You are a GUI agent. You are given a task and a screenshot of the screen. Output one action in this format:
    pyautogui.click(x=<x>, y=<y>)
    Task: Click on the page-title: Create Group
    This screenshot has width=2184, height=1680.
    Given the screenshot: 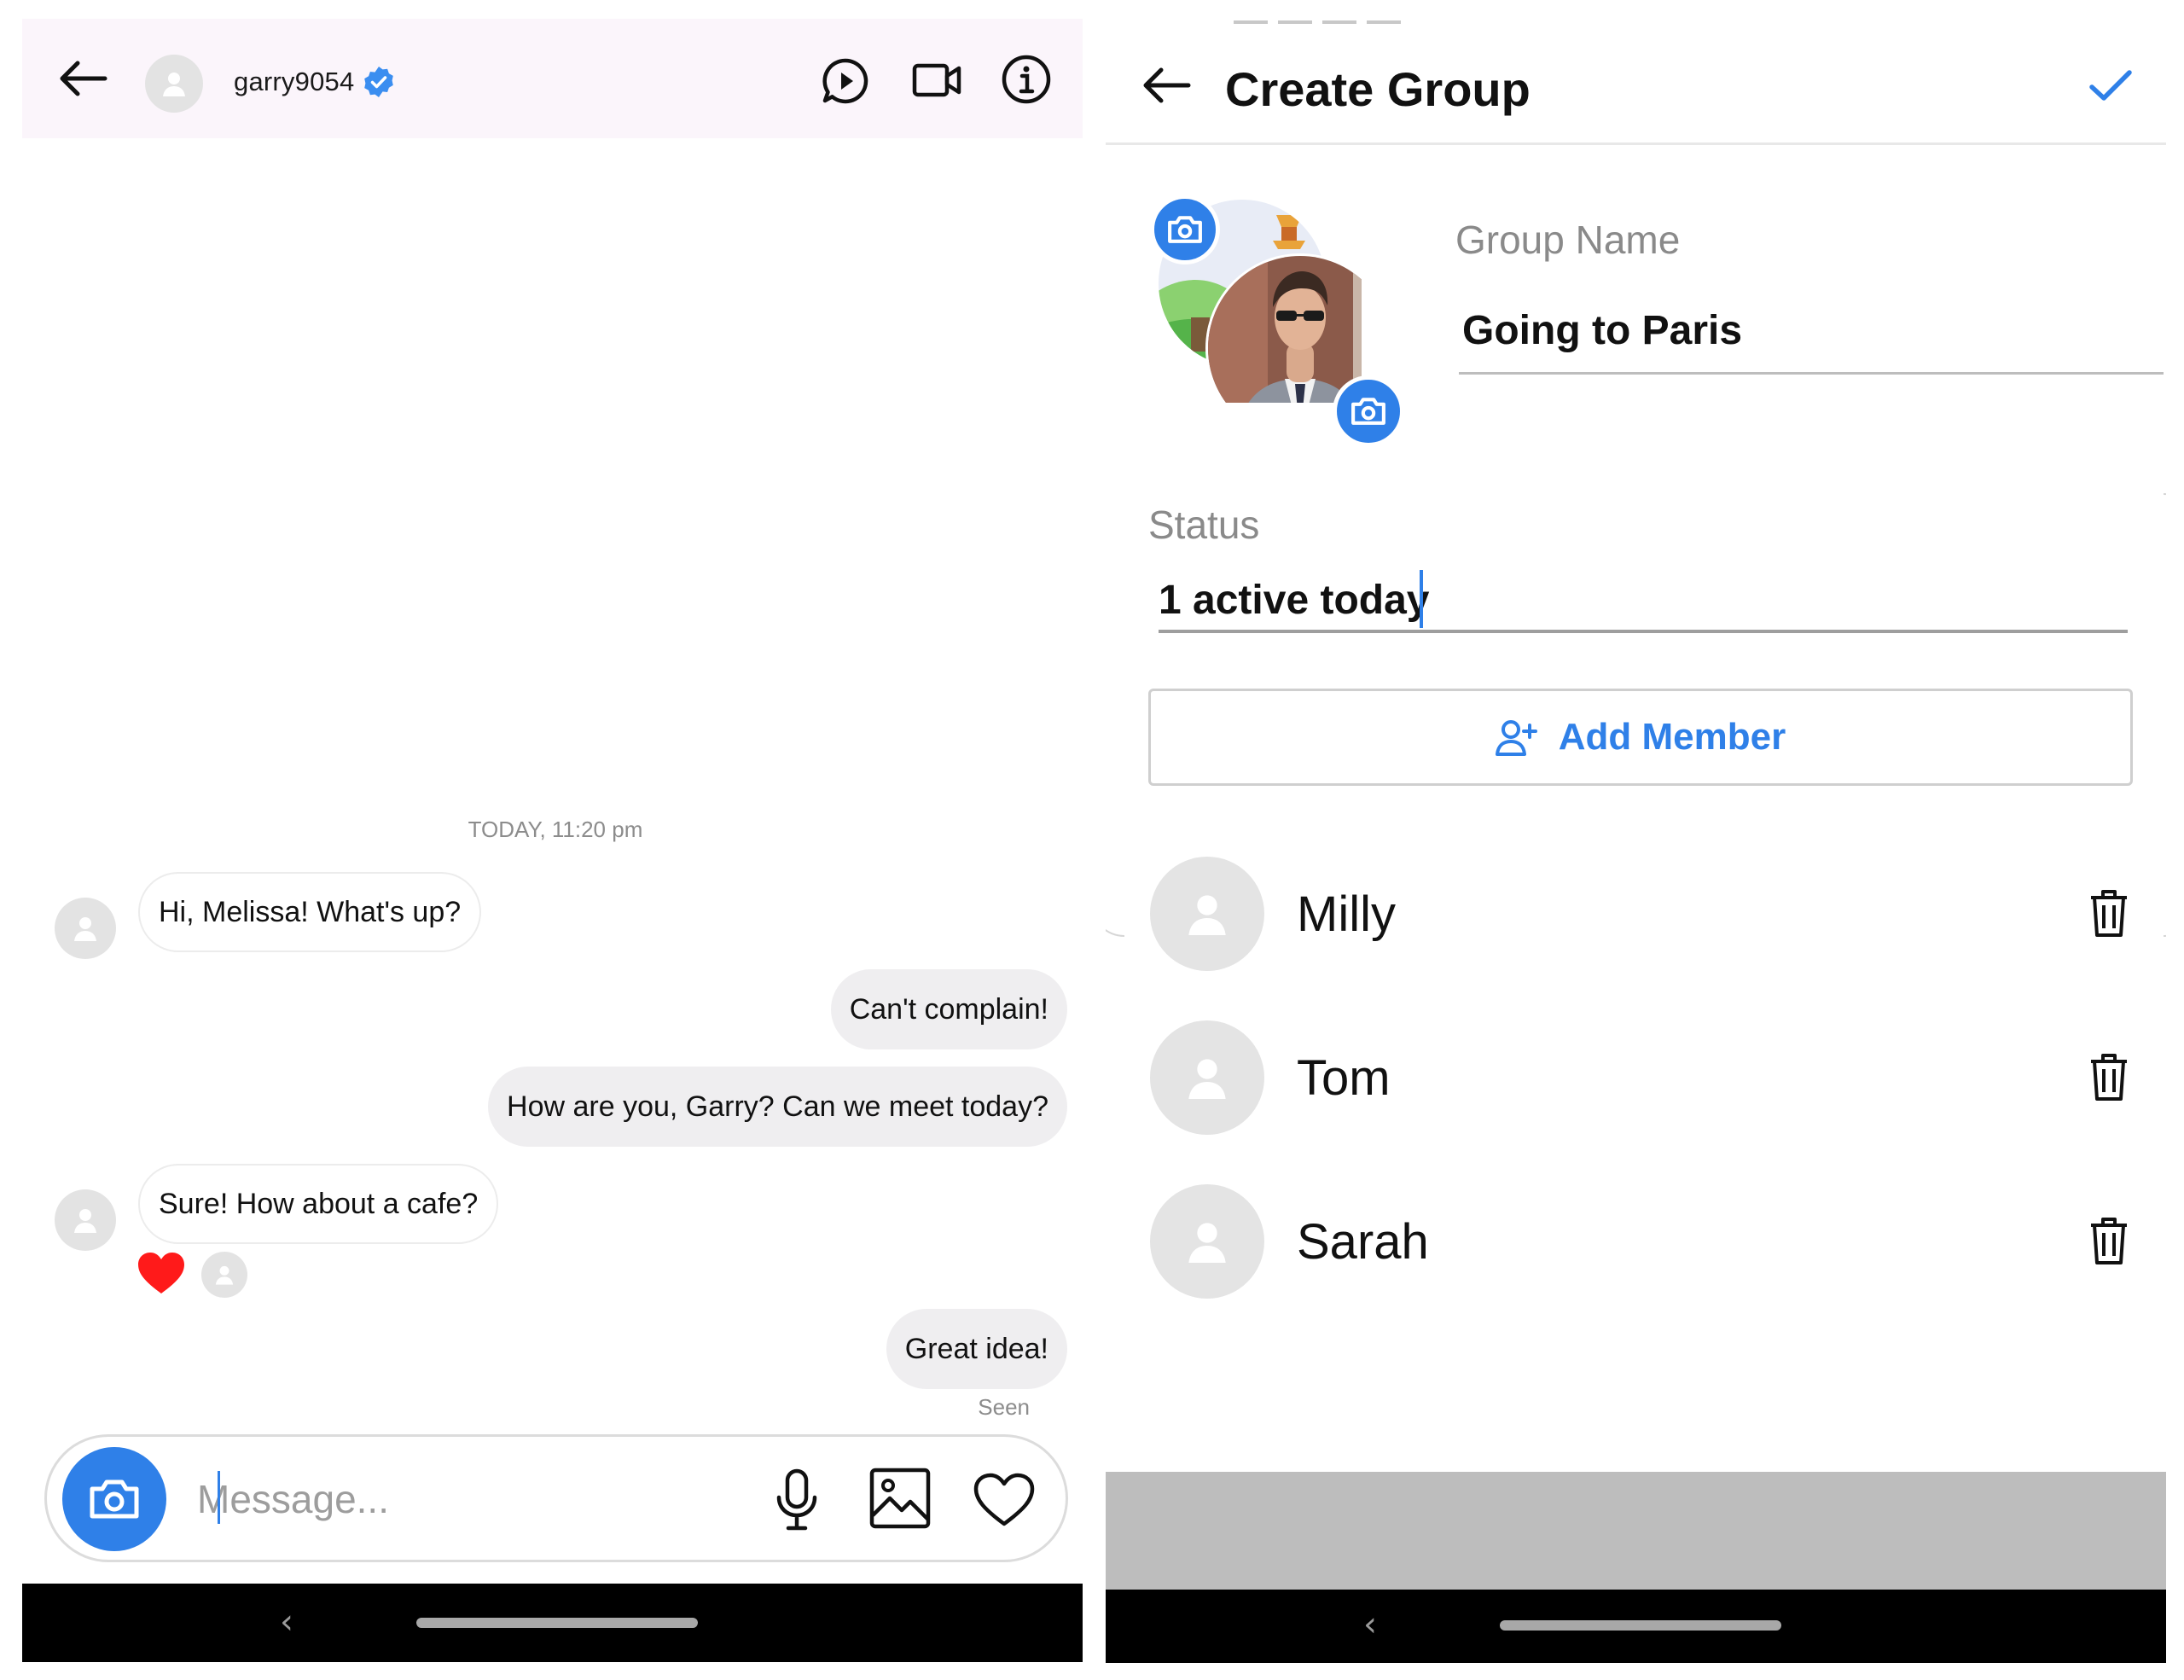 What is the action you would take?
    pyautogui.click(x=1378, y=89)
    